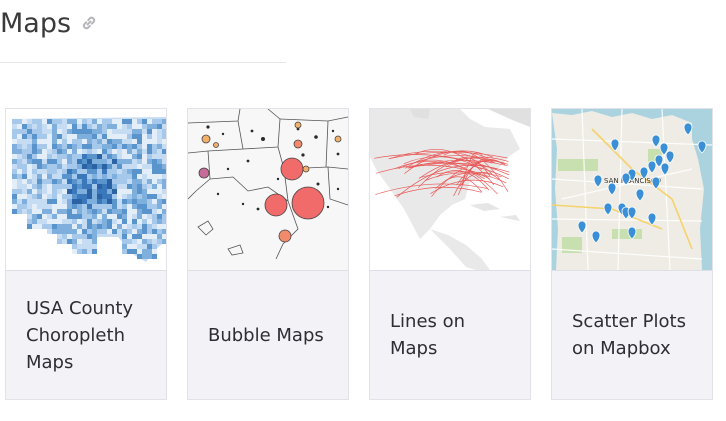 The image size is (726, 421). What do you see at coordinates (143, 62) in the screenshot?
I see `header-divider` at bounding box center [143, 62].